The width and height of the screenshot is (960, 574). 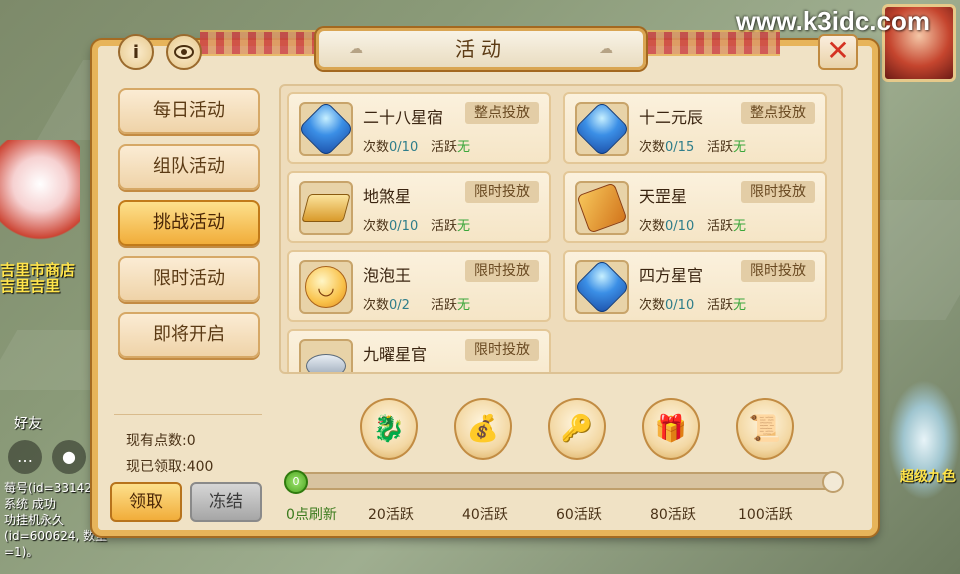 I want to click on activity-count: 次数0/15, so click(x=666, y=145).